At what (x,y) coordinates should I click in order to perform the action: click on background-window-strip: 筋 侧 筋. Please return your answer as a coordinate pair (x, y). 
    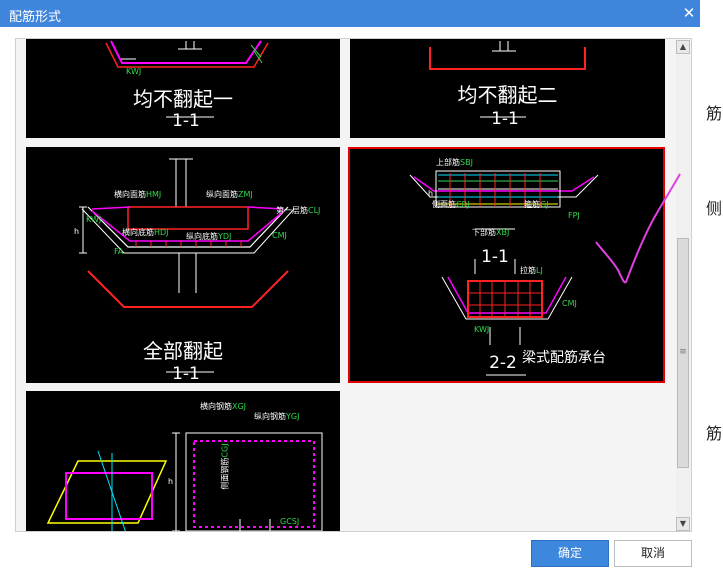
    Looking at the image, I should click on (711, 289).